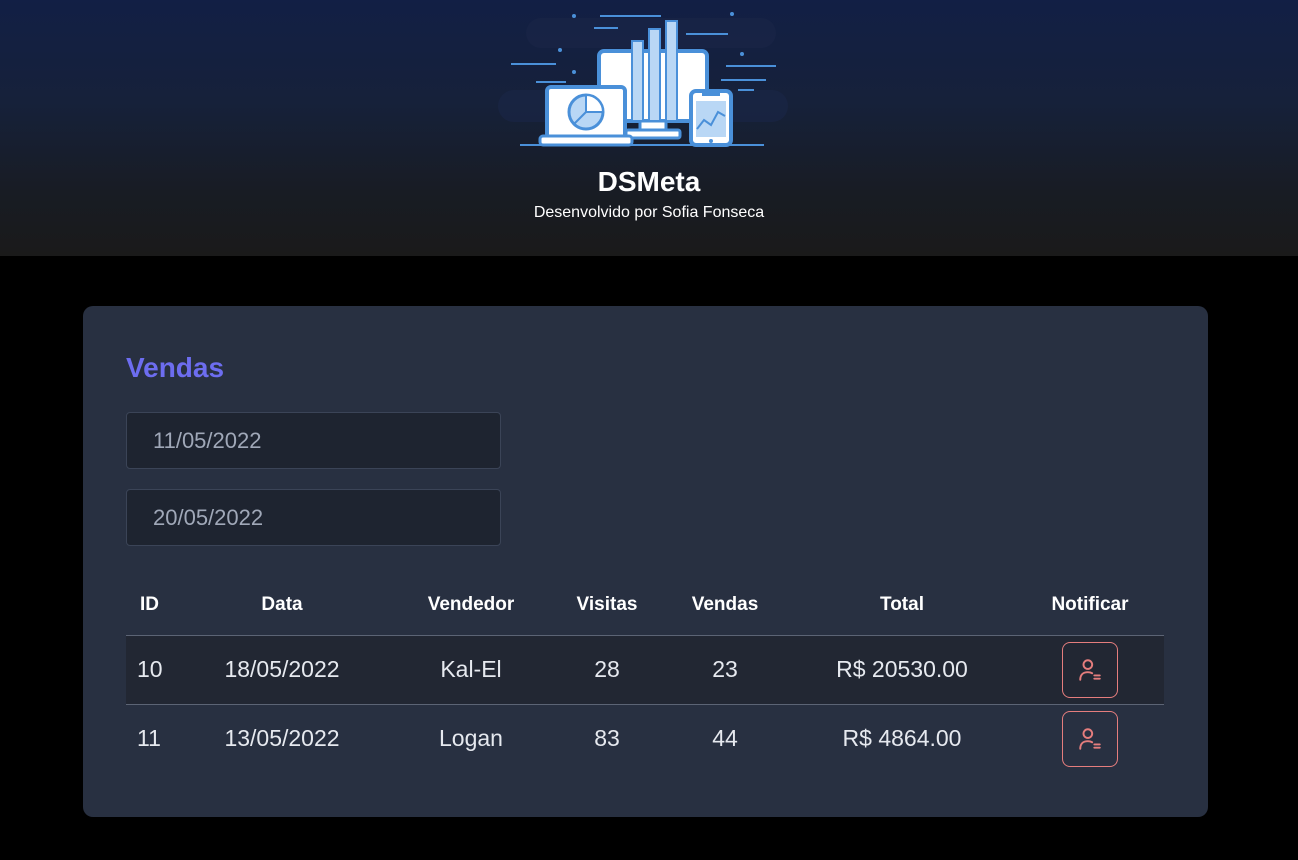  I want to click on app-subtitle: Desenvolvido por Sofia Fonseca, so click(649, 212).